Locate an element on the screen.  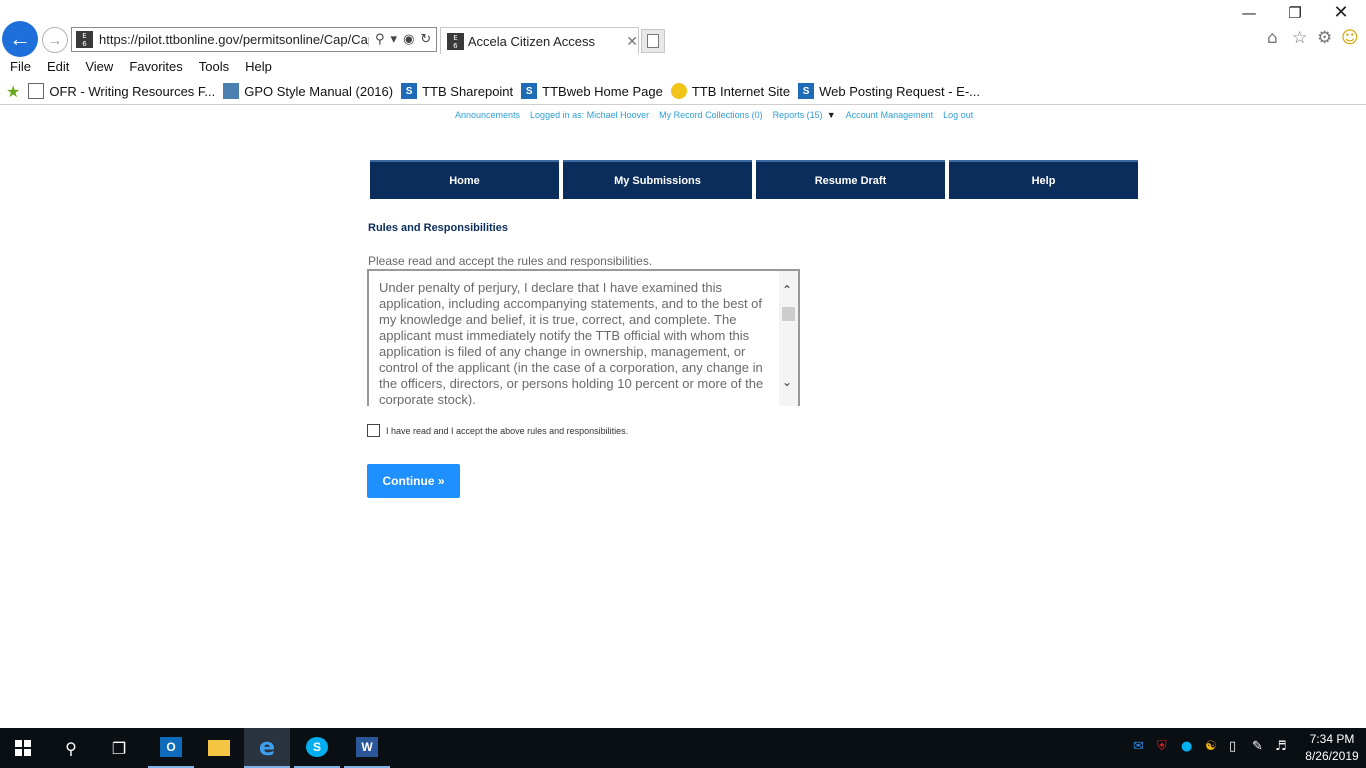
logged-in-user: Logged in as: Michael Hoover is located at coordinates (590, 115).